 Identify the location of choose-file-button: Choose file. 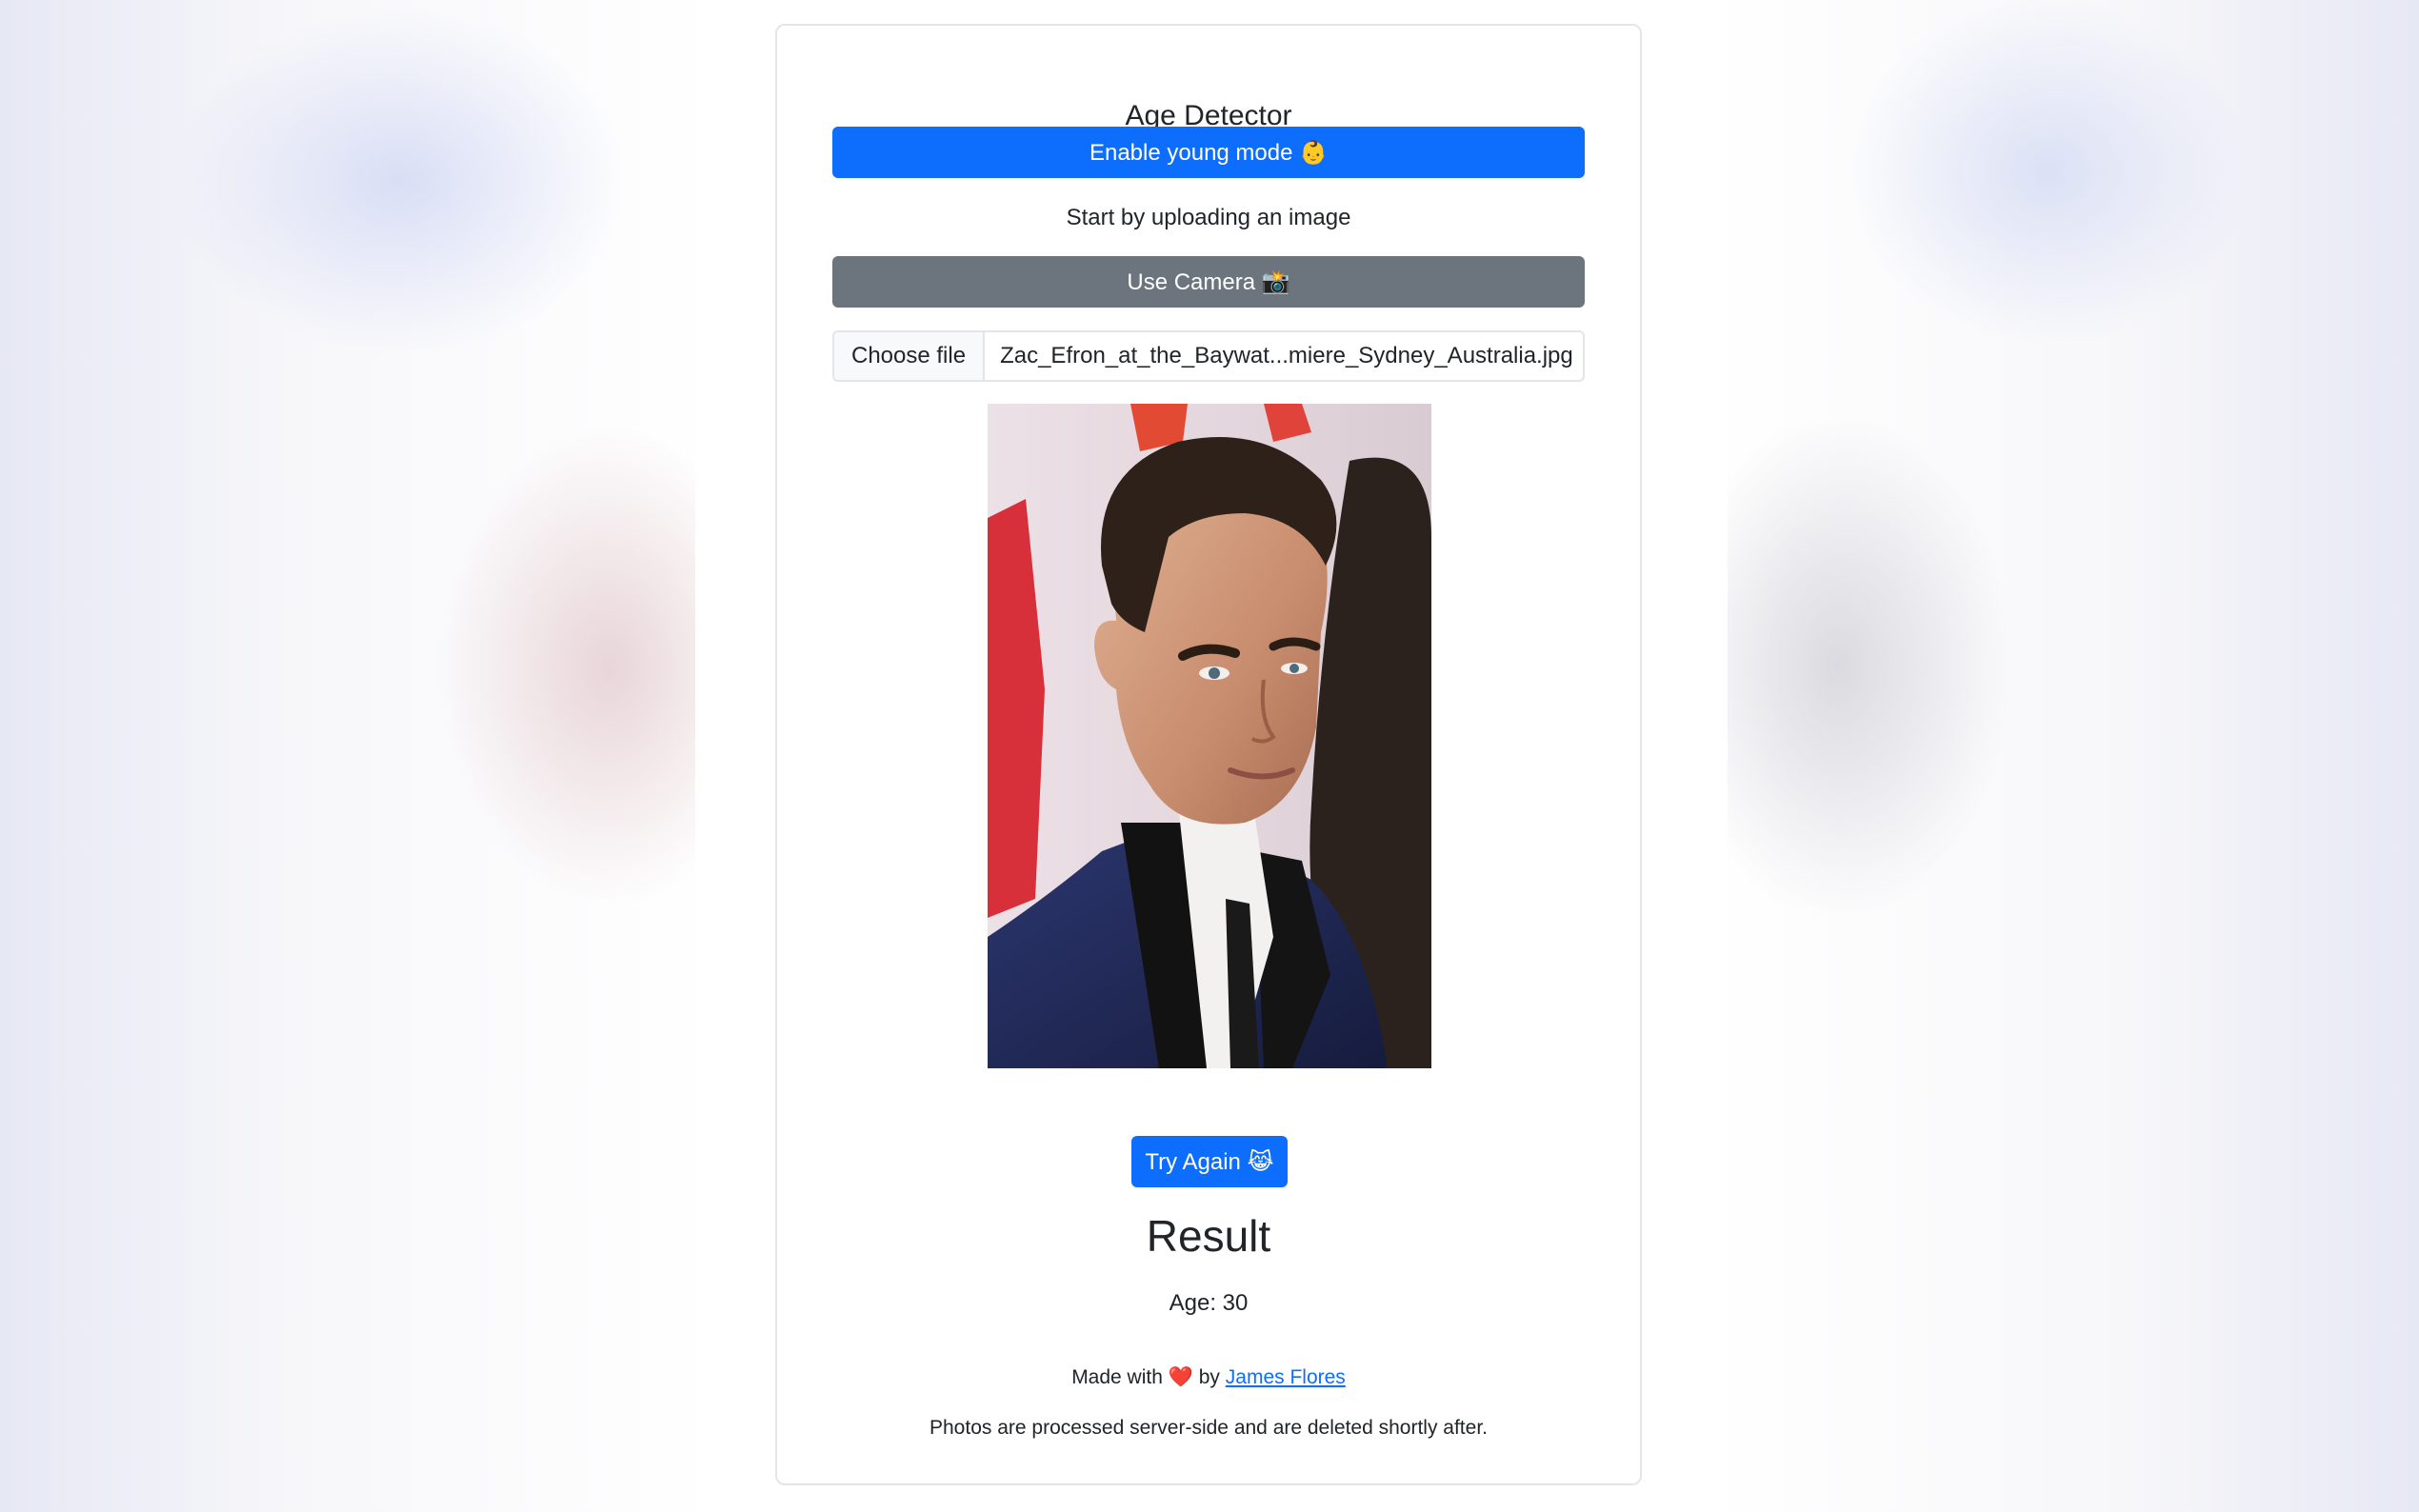
(910, 356).